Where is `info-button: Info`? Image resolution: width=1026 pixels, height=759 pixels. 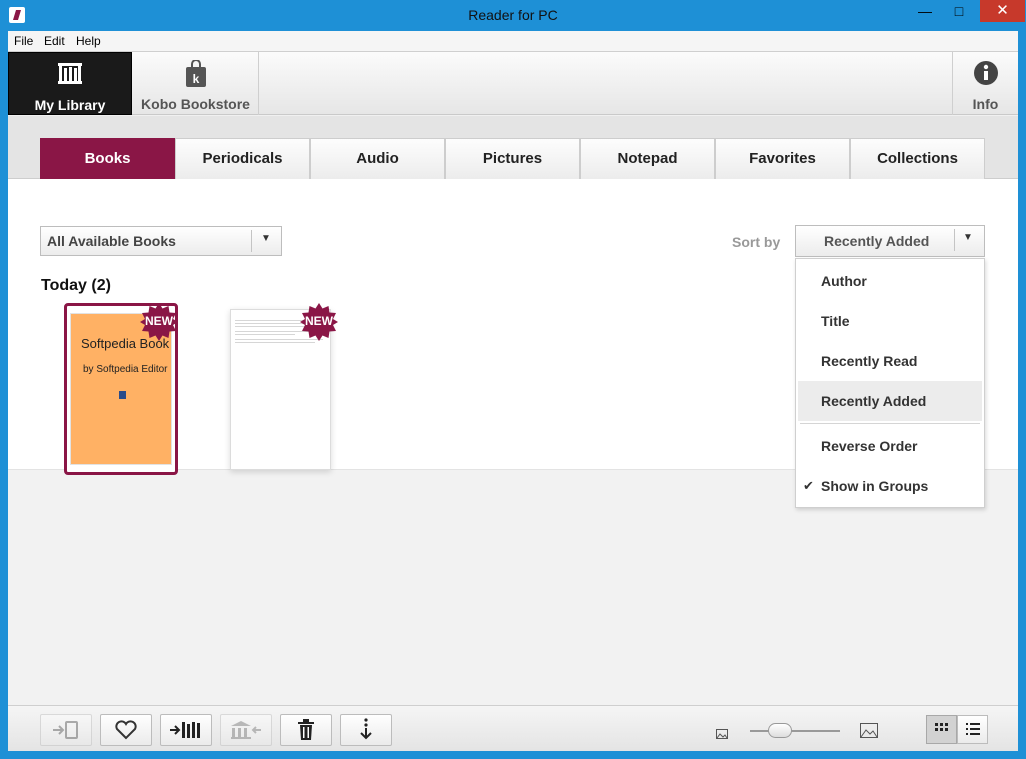
info-button: Info is located at coordinates (985, 83).